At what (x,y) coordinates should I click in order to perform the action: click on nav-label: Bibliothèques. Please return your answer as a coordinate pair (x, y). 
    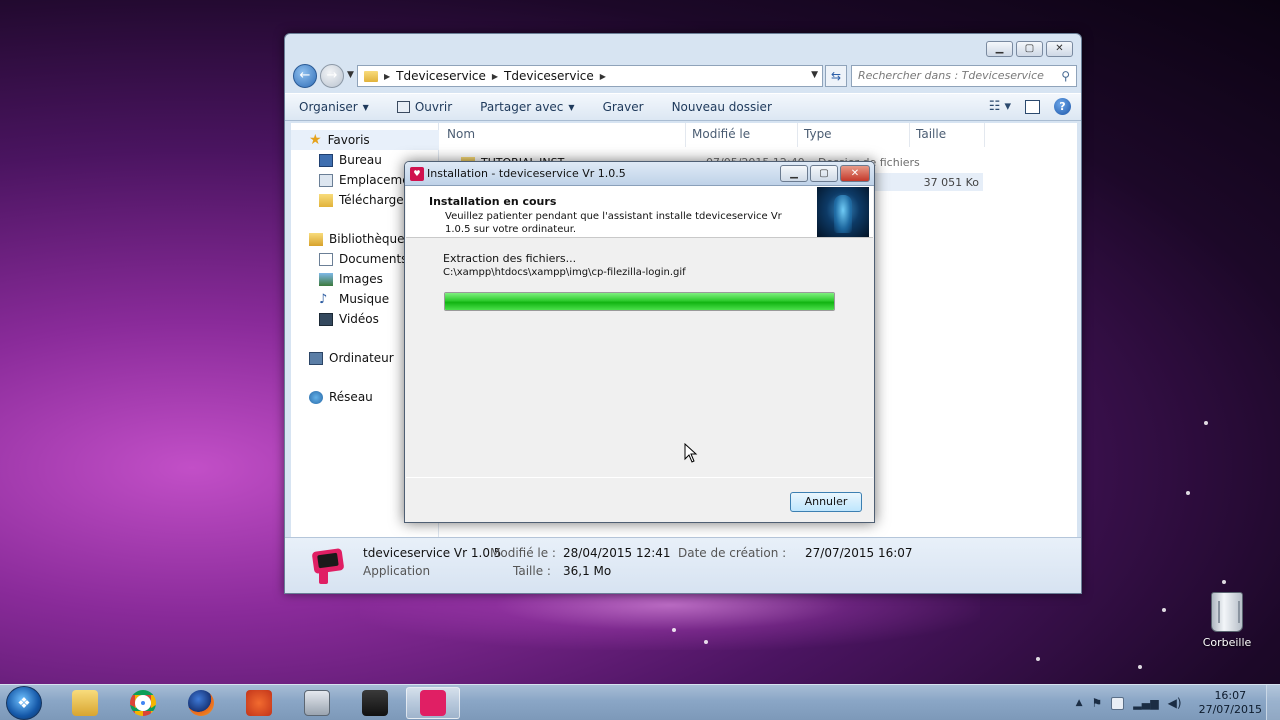
    Looking at the image, I should click on (370, 239).